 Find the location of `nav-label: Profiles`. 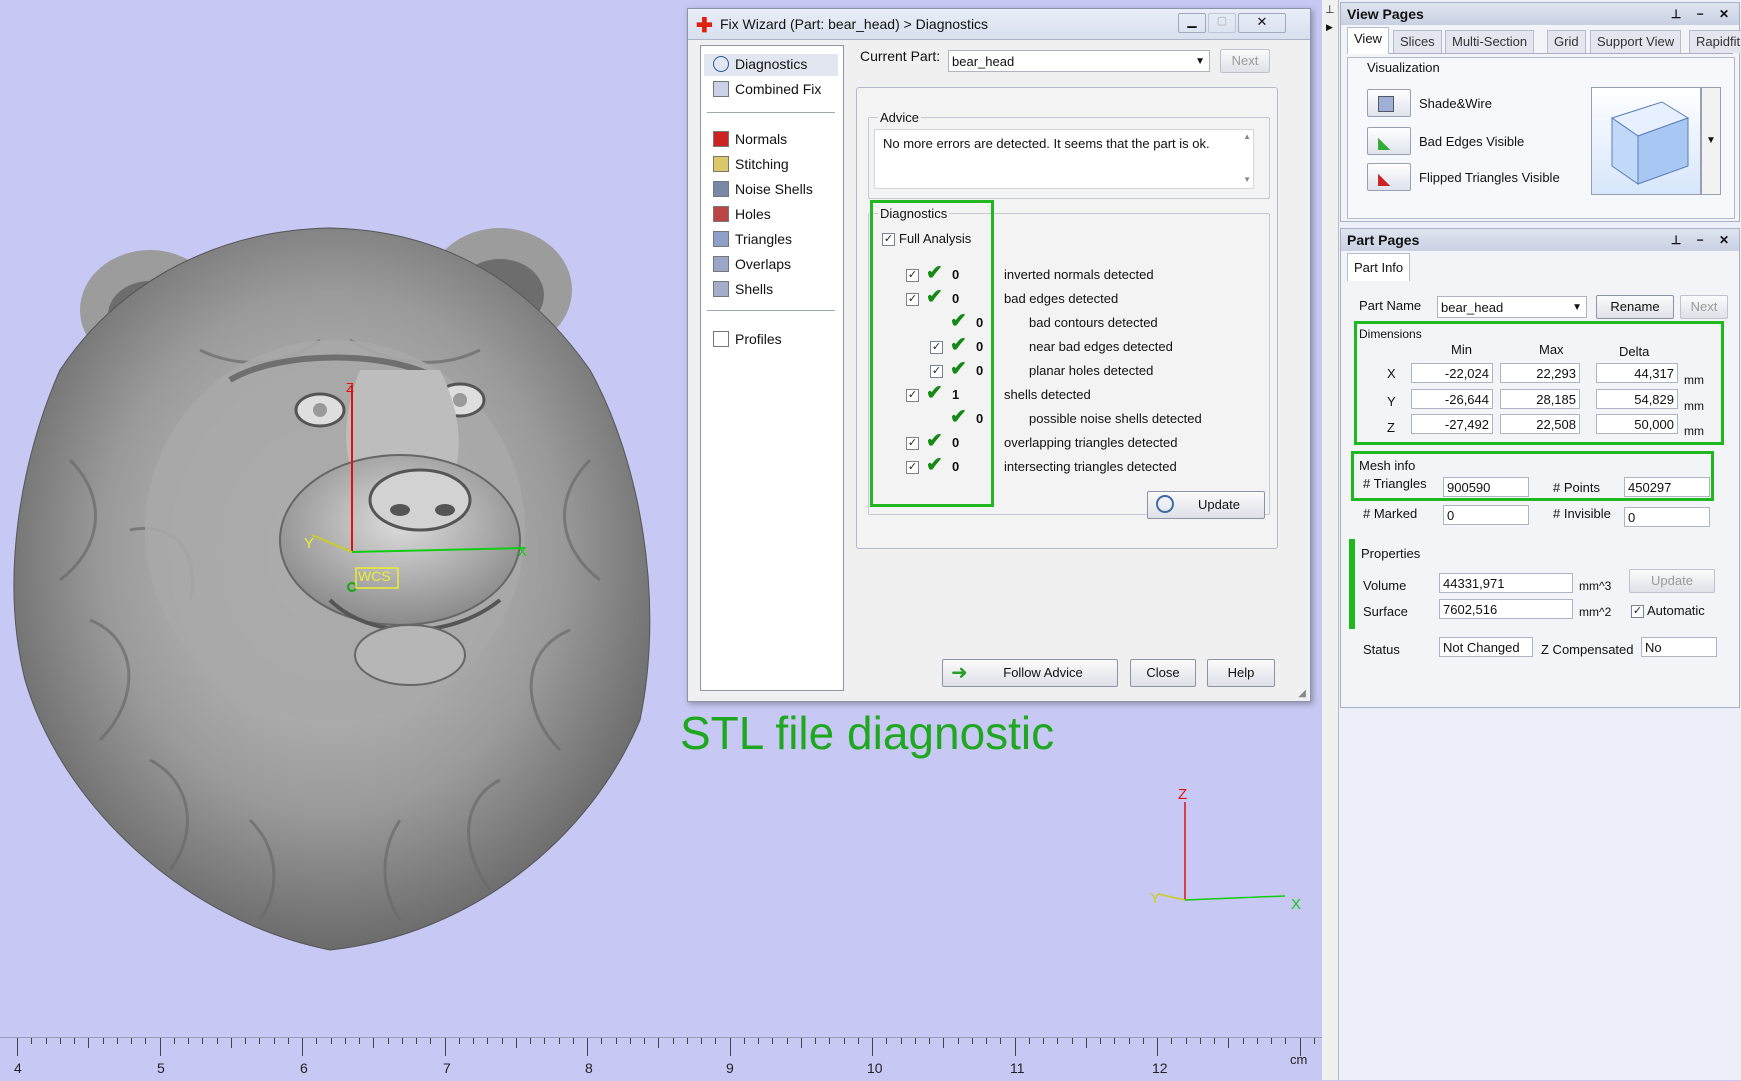

nav-label: Profiles is located at coordinates (758, 339).